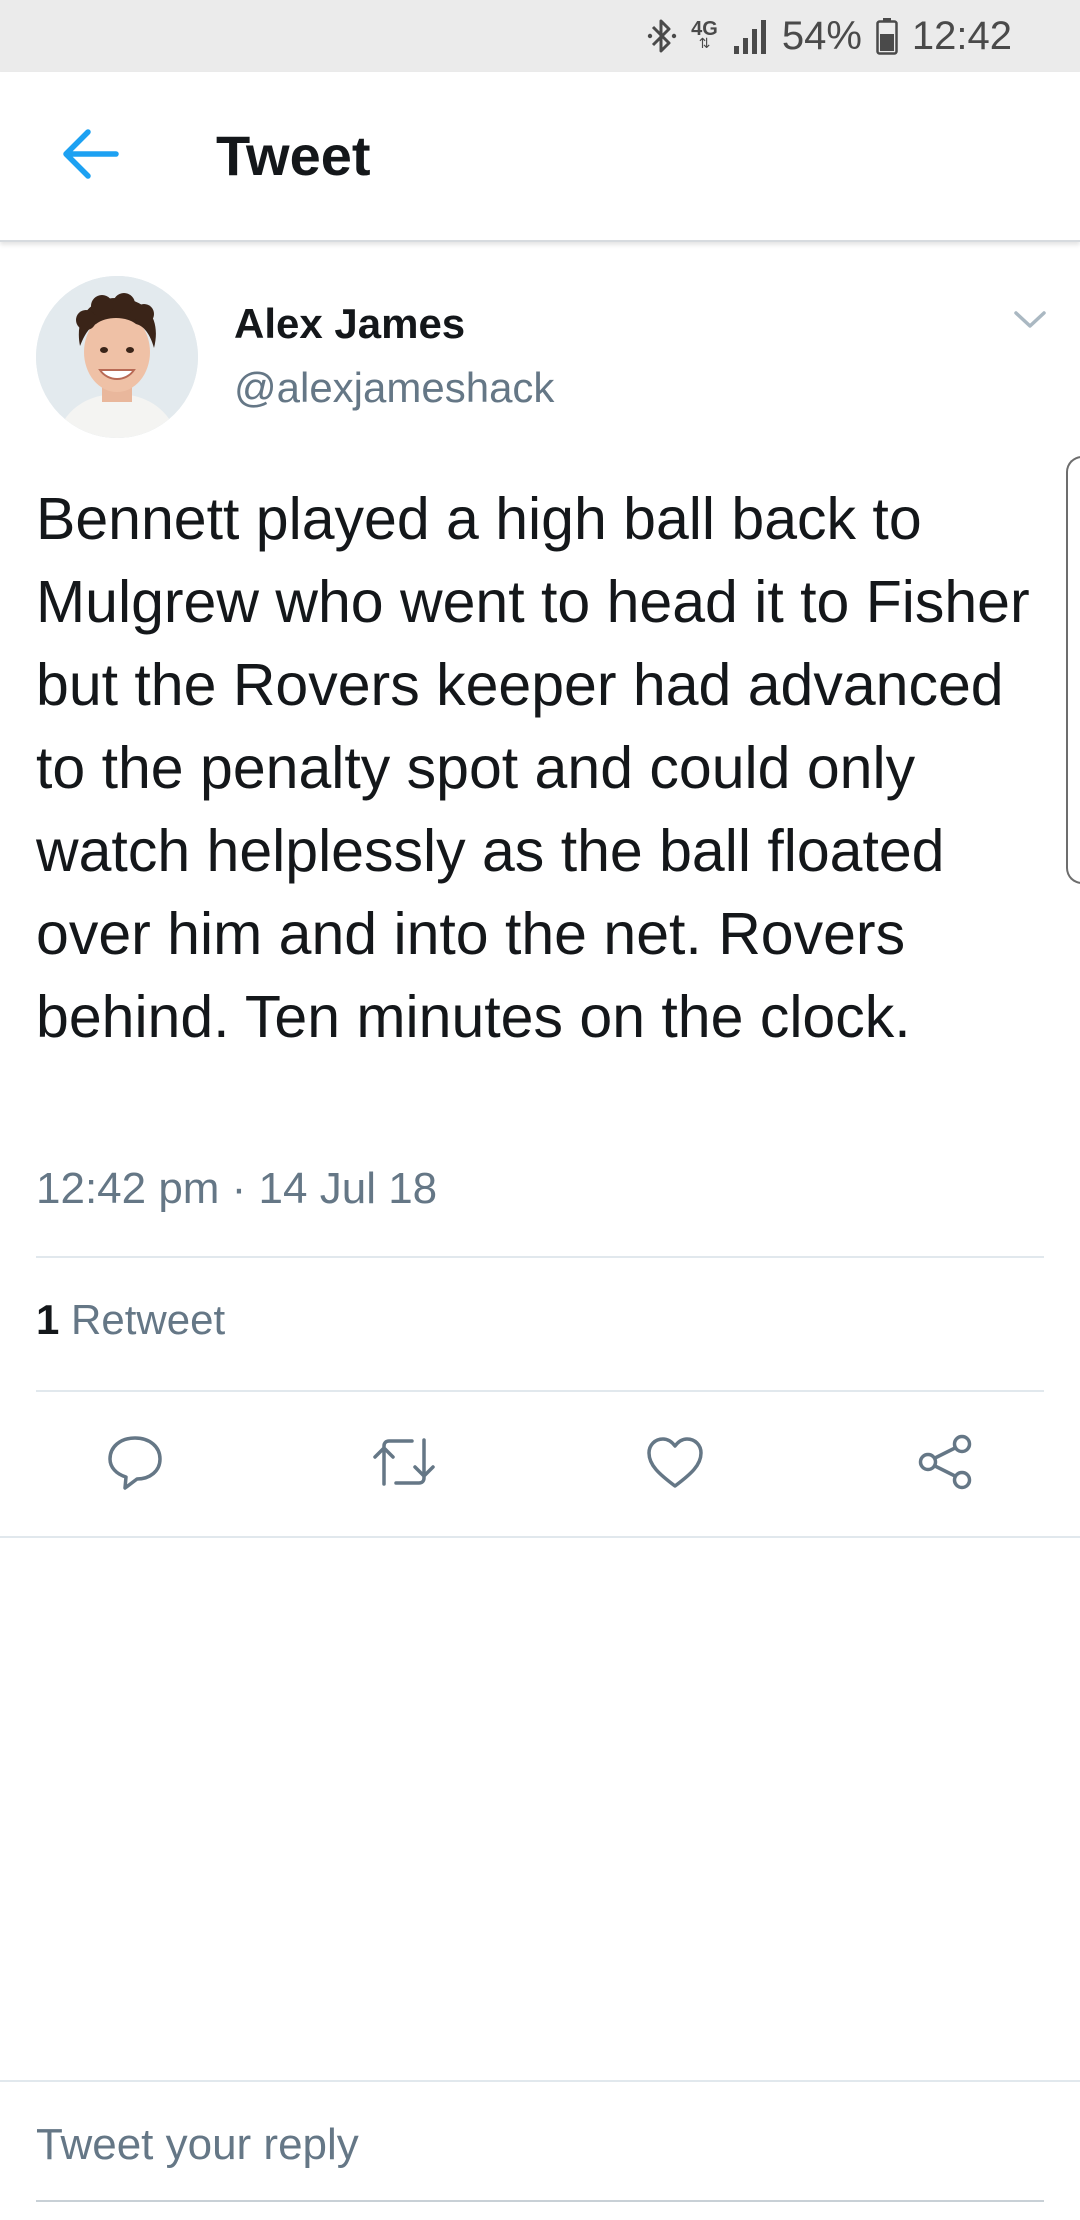 The image size is (1080, 2220). I want to click on status-bar: 4G ⇅ 54% 12:42, so click(540, 36).